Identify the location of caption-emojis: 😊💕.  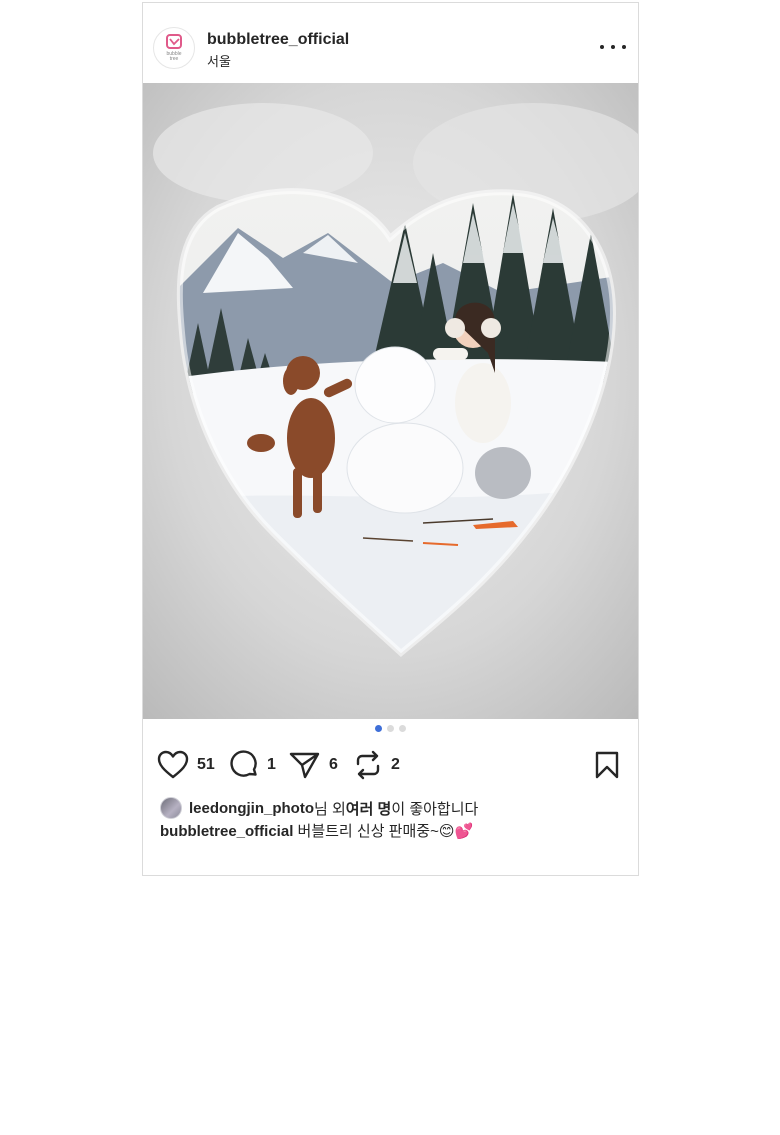
(456, 831).